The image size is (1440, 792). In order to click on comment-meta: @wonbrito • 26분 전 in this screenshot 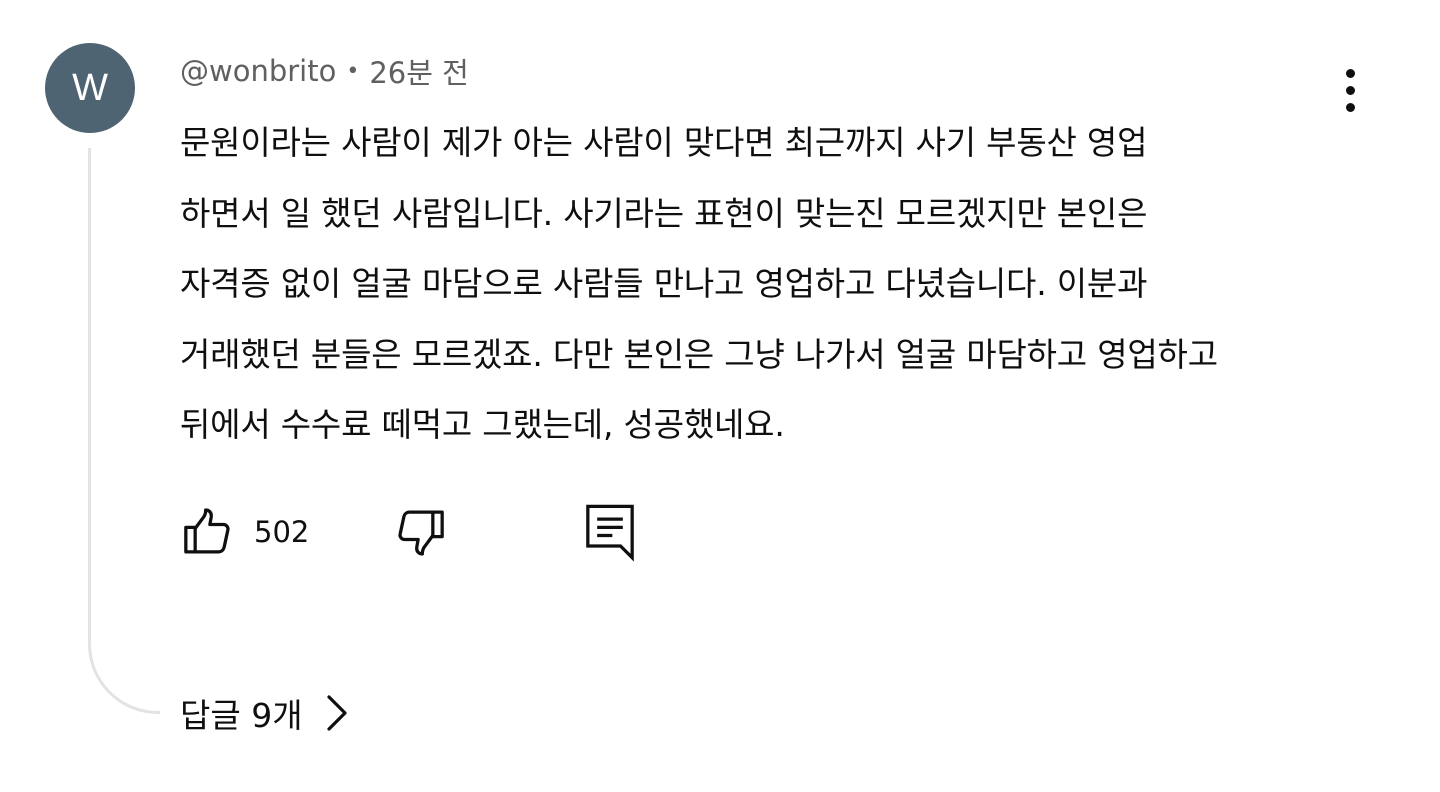, I will do `click(324, 71)`.